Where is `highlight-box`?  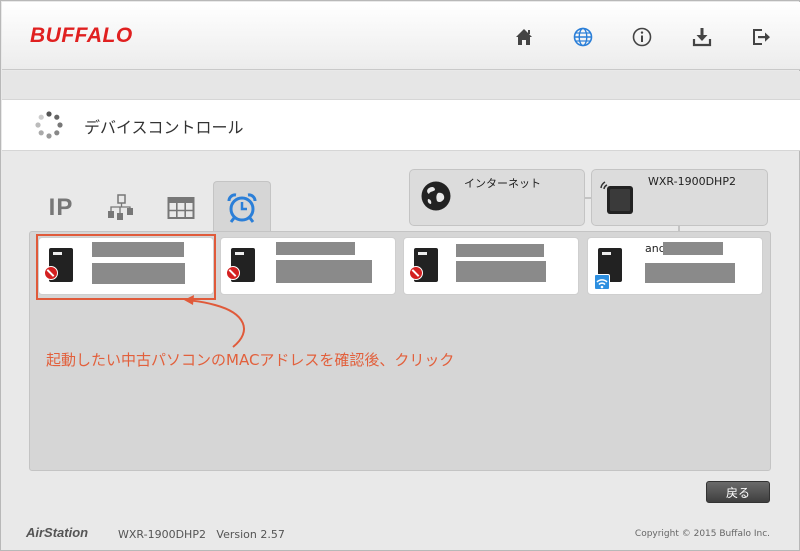 highlight-box is located at coordinates (126, 267).